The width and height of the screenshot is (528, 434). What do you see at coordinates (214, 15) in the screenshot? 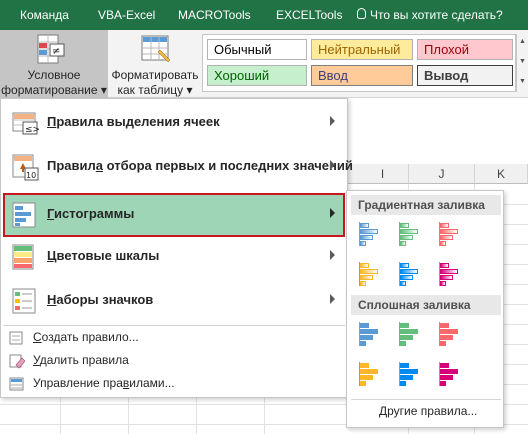
I see `tab-macrotools: MACROTools` at bounding box center [214, 15].